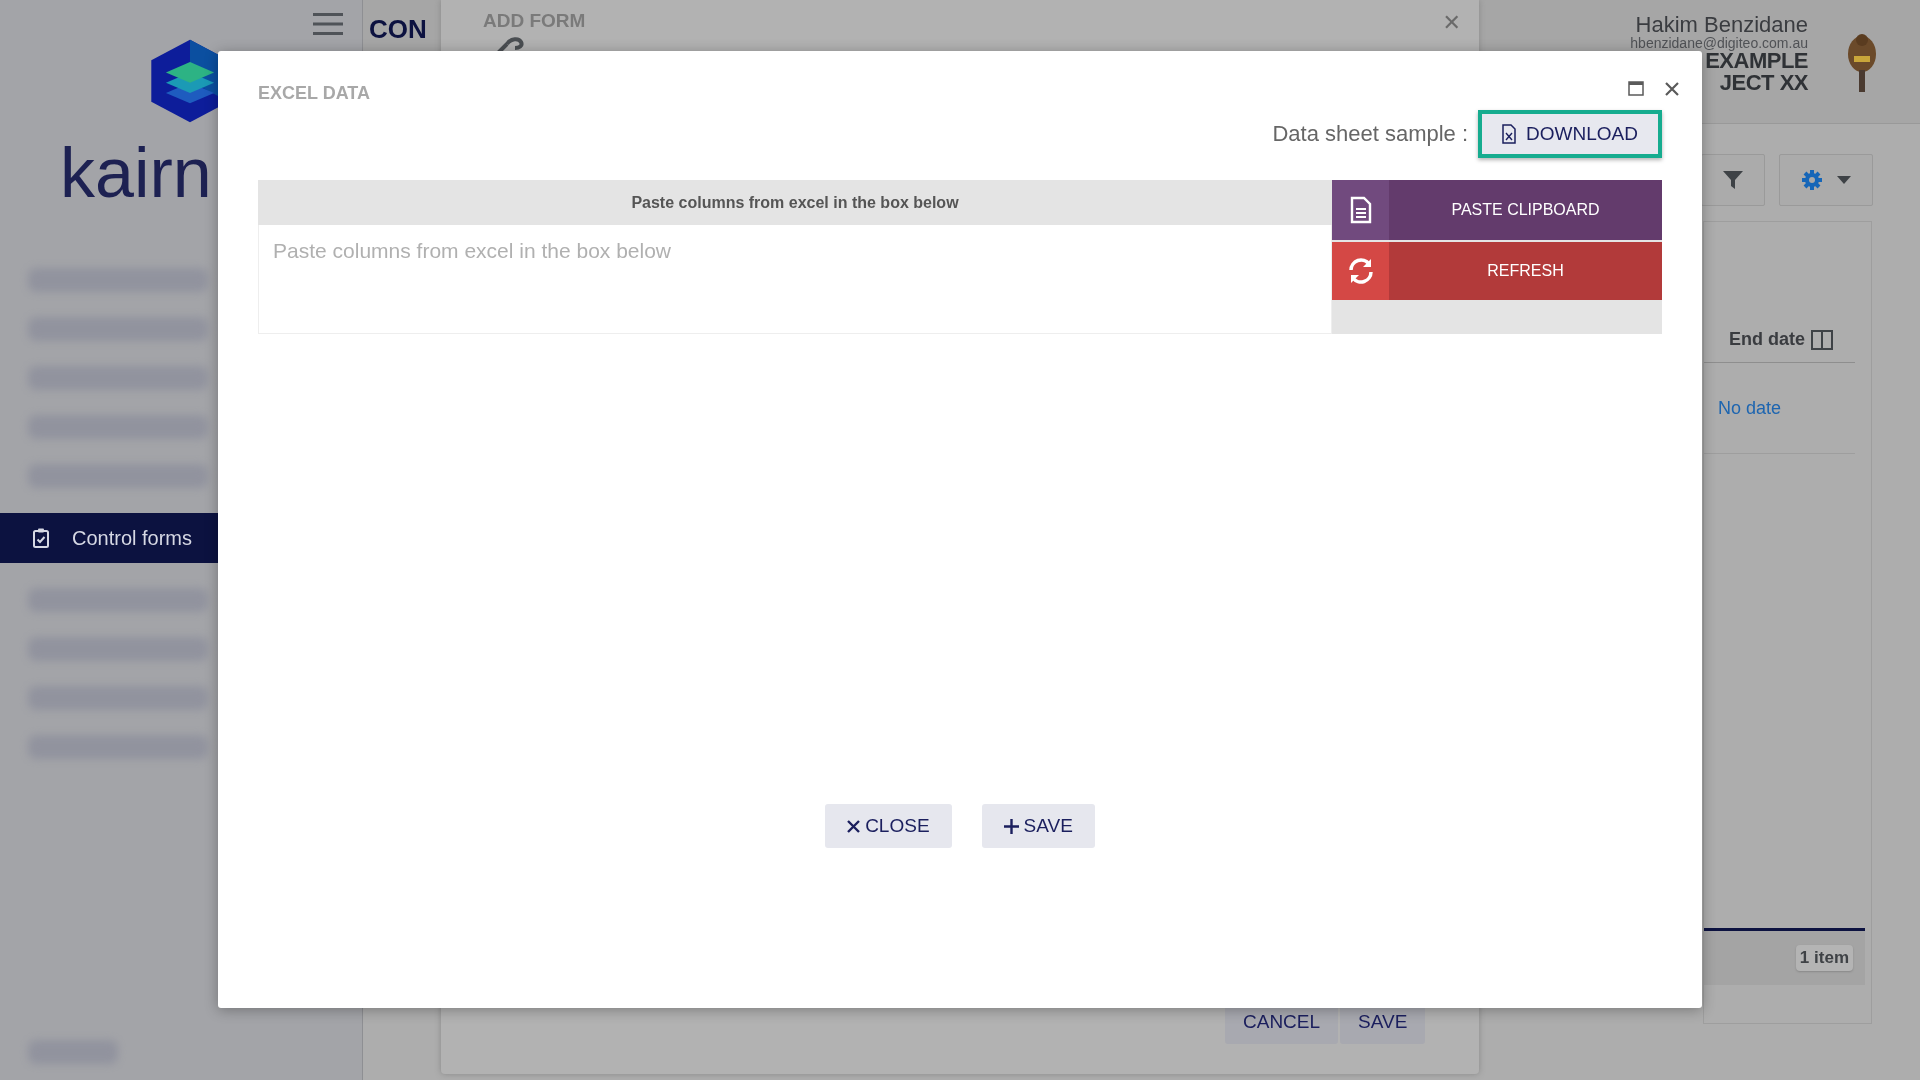 The width and height of the screenshot is (1920, 1080). I want to click on sample-label: Data sheet sample :, so click(1370, 134).